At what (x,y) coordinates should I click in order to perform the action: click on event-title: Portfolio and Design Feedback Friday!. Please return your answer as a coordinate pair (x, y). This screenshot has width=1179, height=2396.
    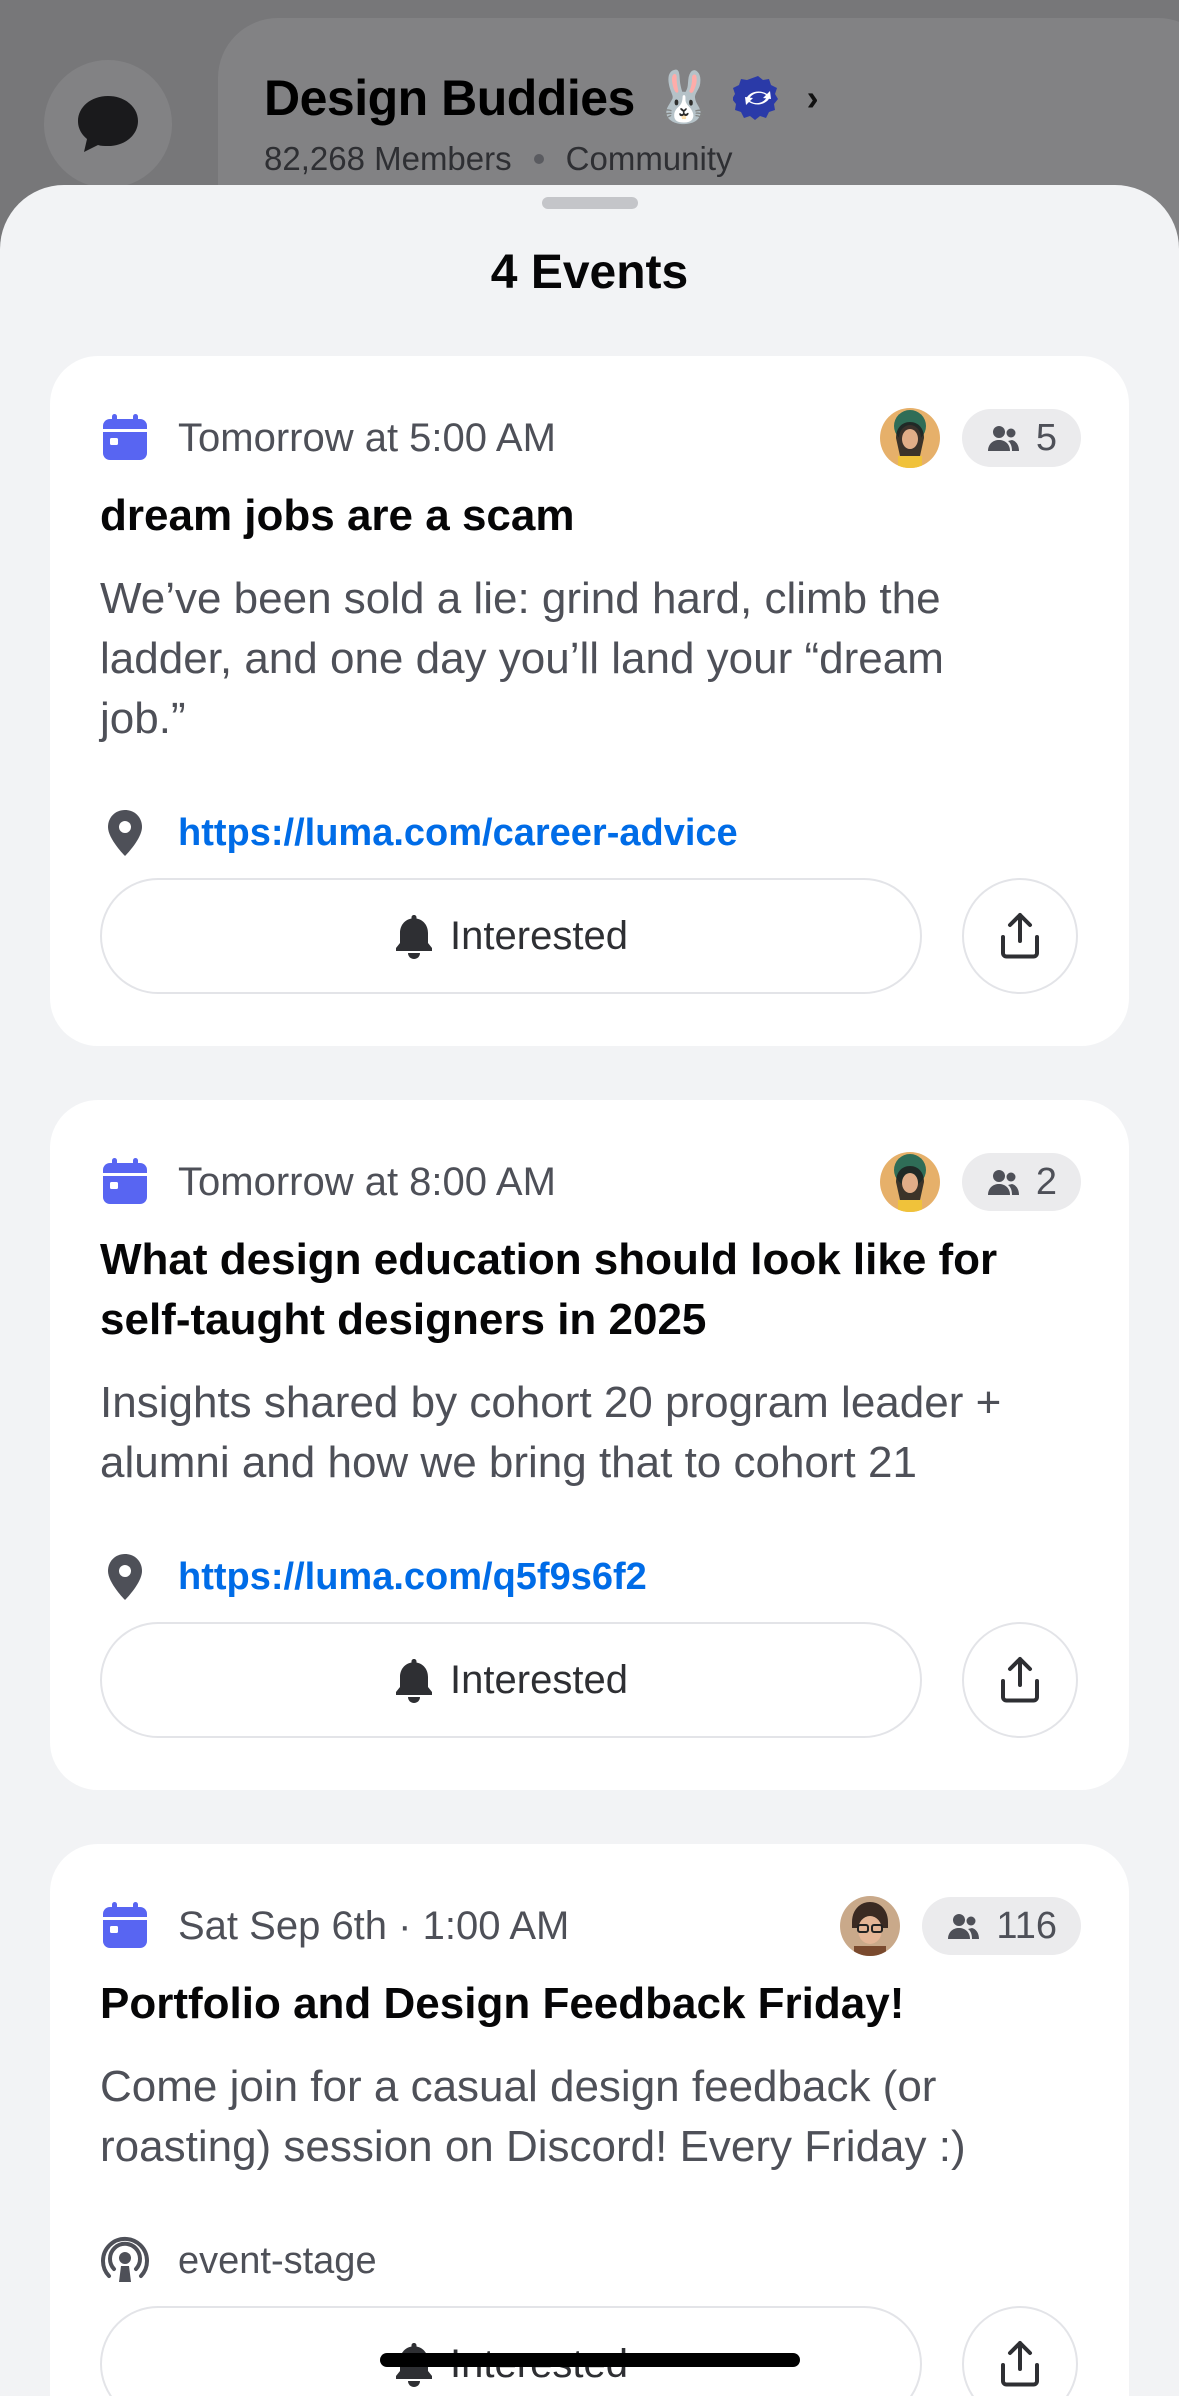
    Looking at the image, I should click on (584, 2004).